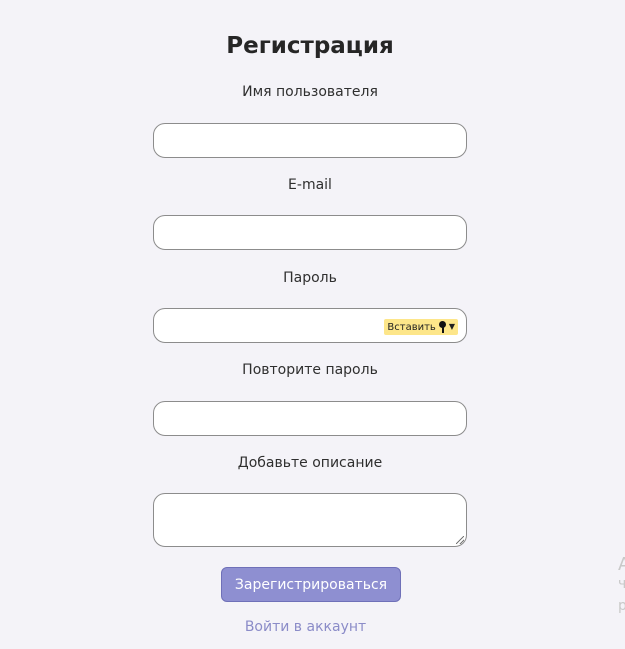  Describe the element at coordinates (310, 92) in the screenshot. I see `username-label: Имя пользователя` at that location.